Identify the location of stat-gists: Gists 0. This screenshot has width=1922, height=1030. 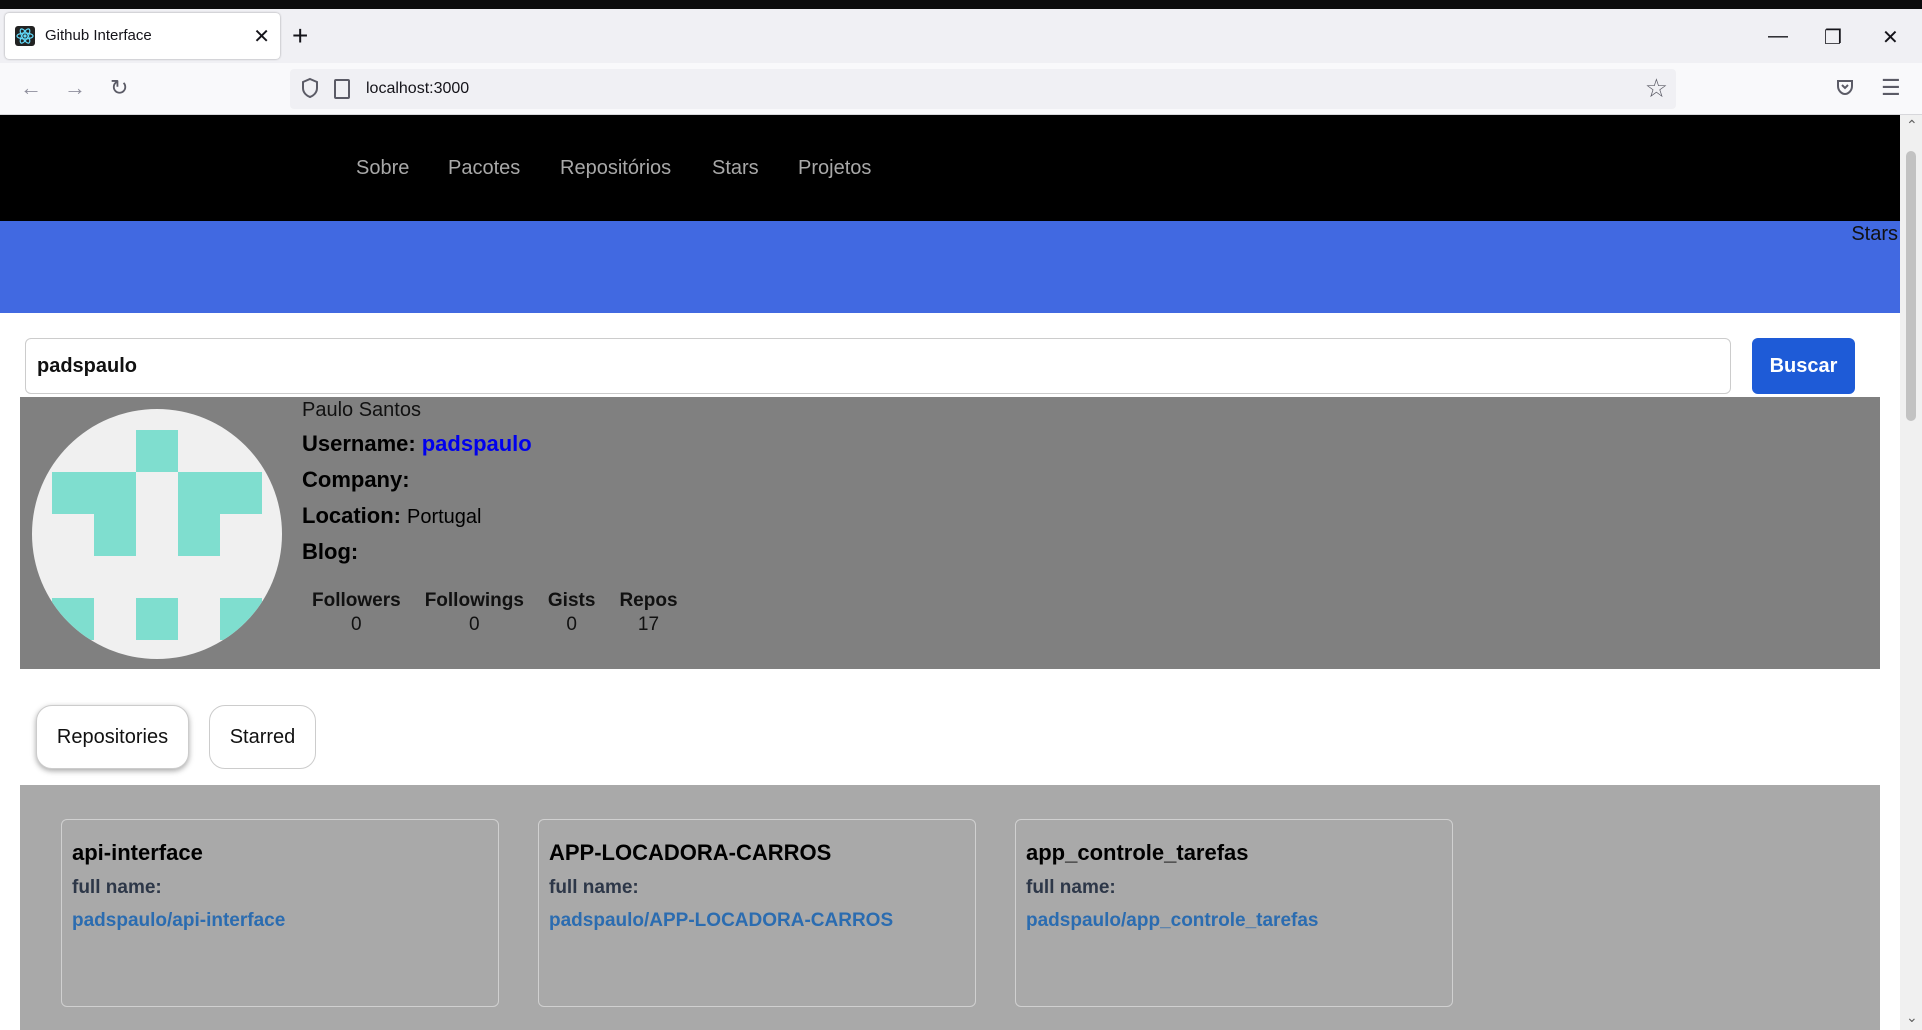
(572, 613).